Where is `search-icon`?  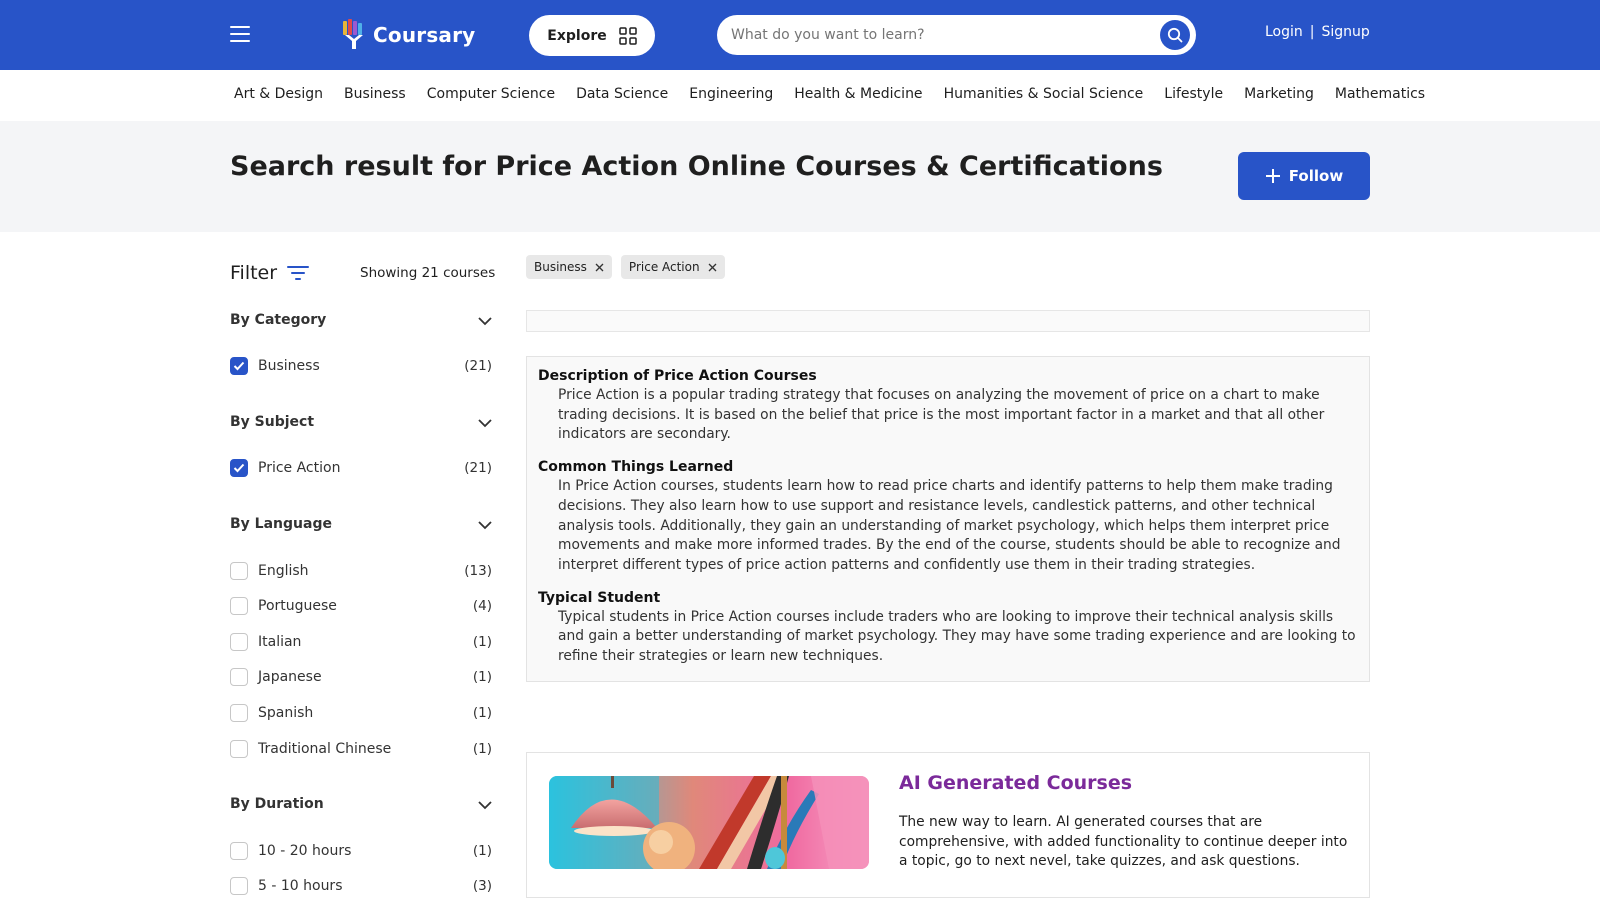
search-icon is located at coordinates (1175, 35).